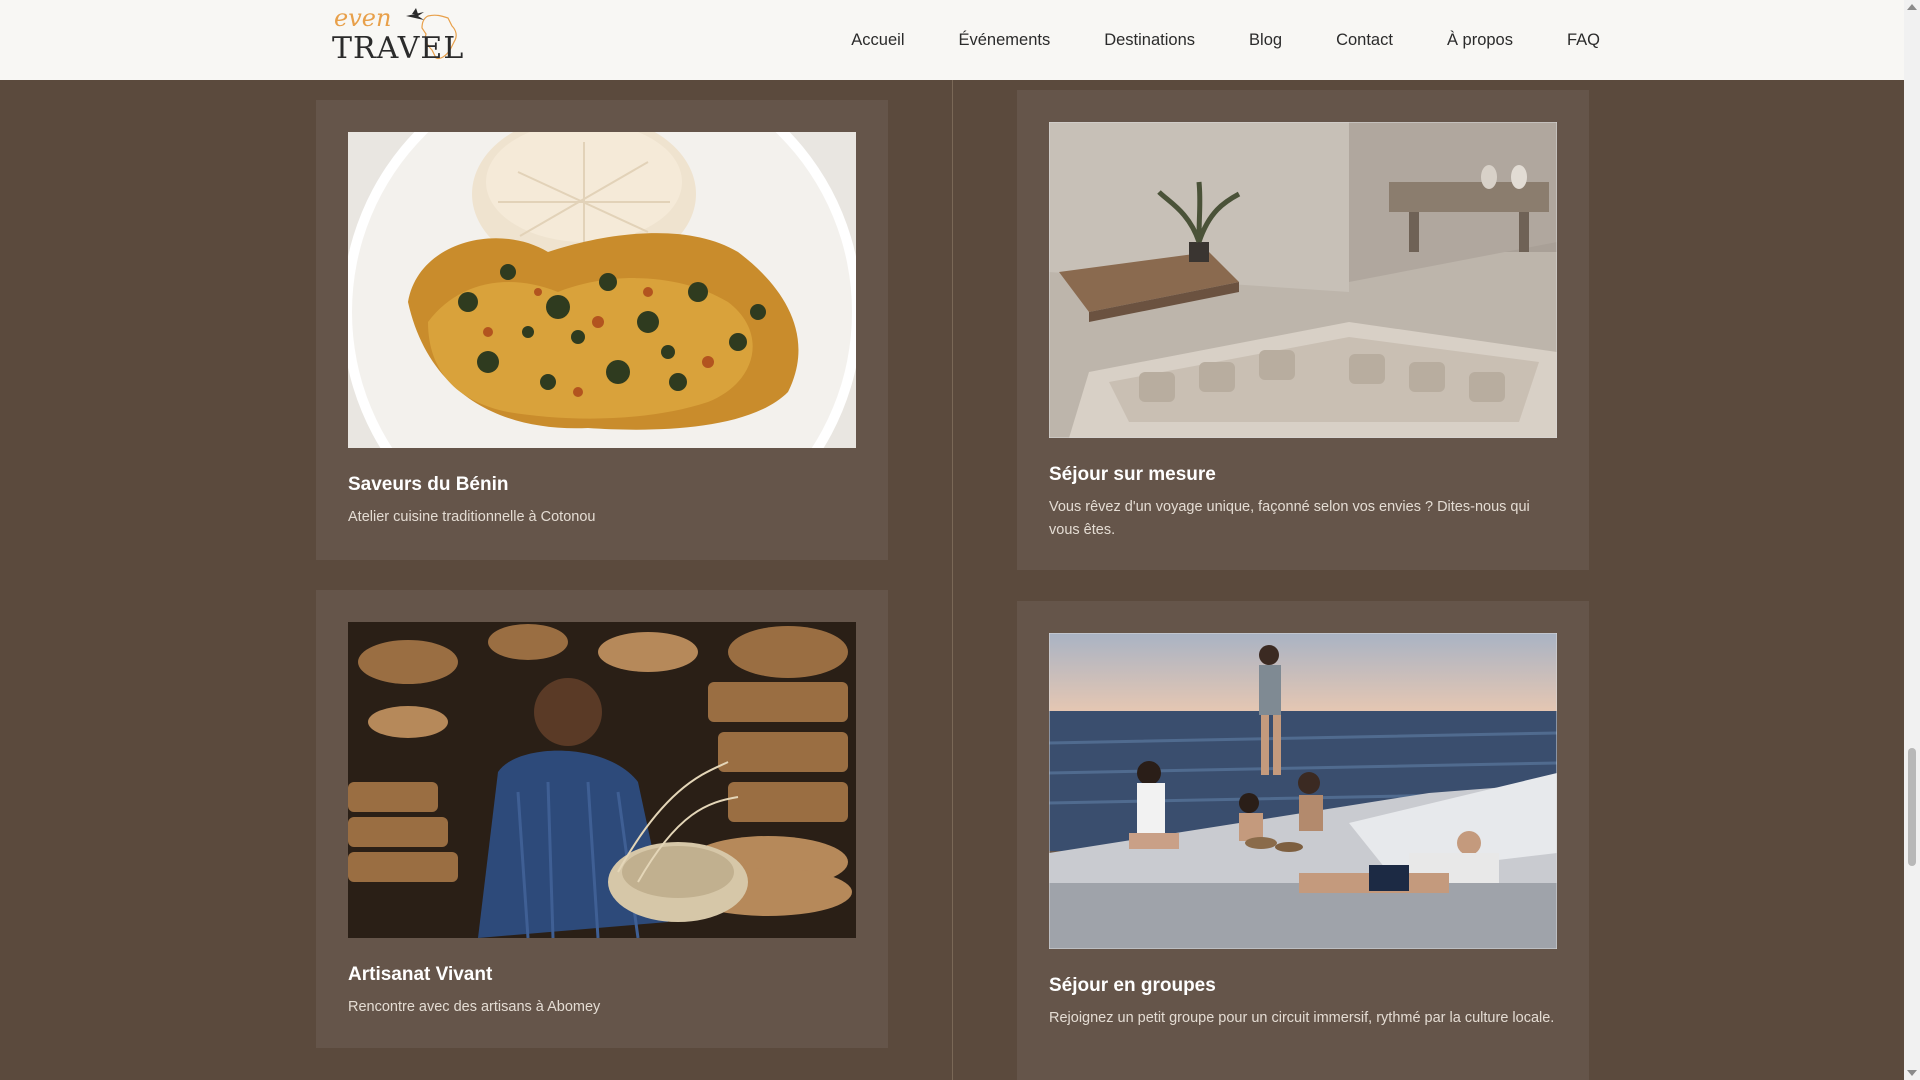  I want to click on nav-link-faq: FAQ, so click(1583, 40).